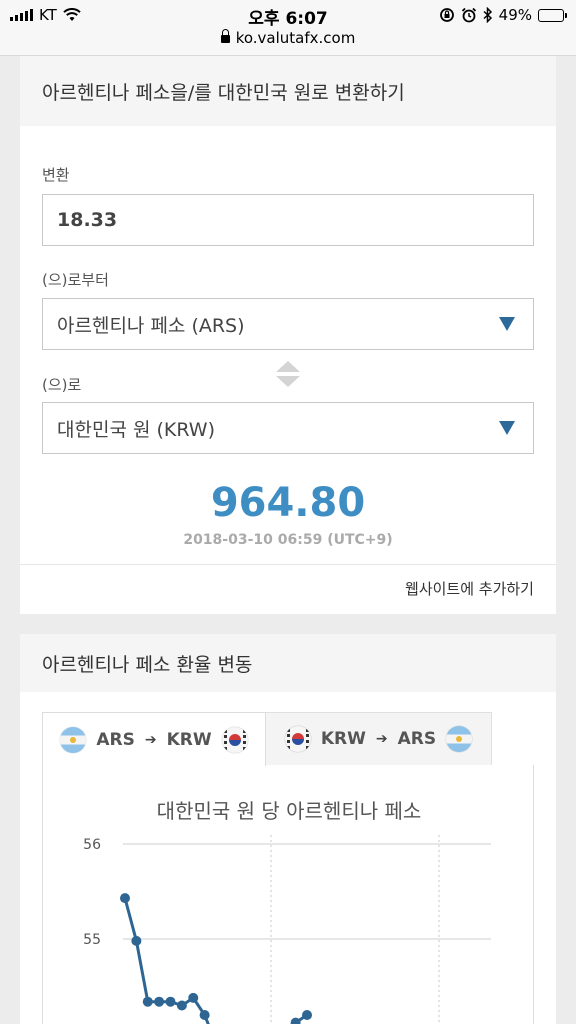 The image size is (576, 1024). I want to click on bluetooth-icon, so click(487, 15).